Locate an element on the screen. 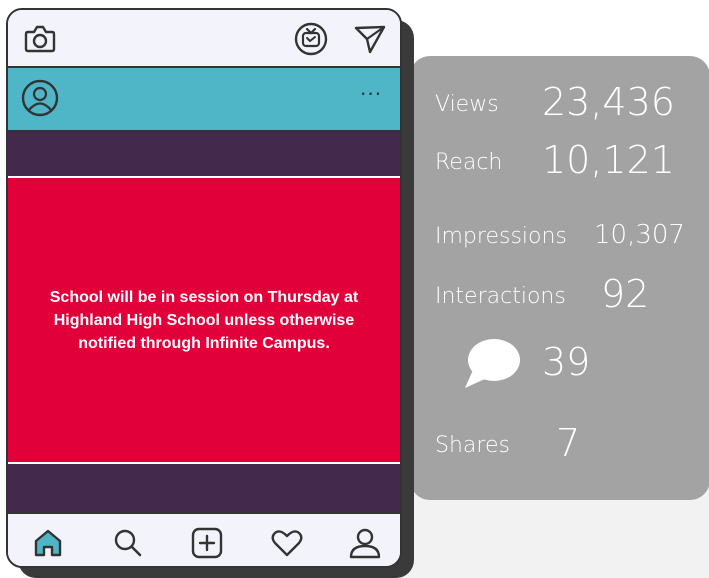 Image resolution: width=709 pixels, height=578 pixels. add-post-icon is located at coordinates (207, 543).